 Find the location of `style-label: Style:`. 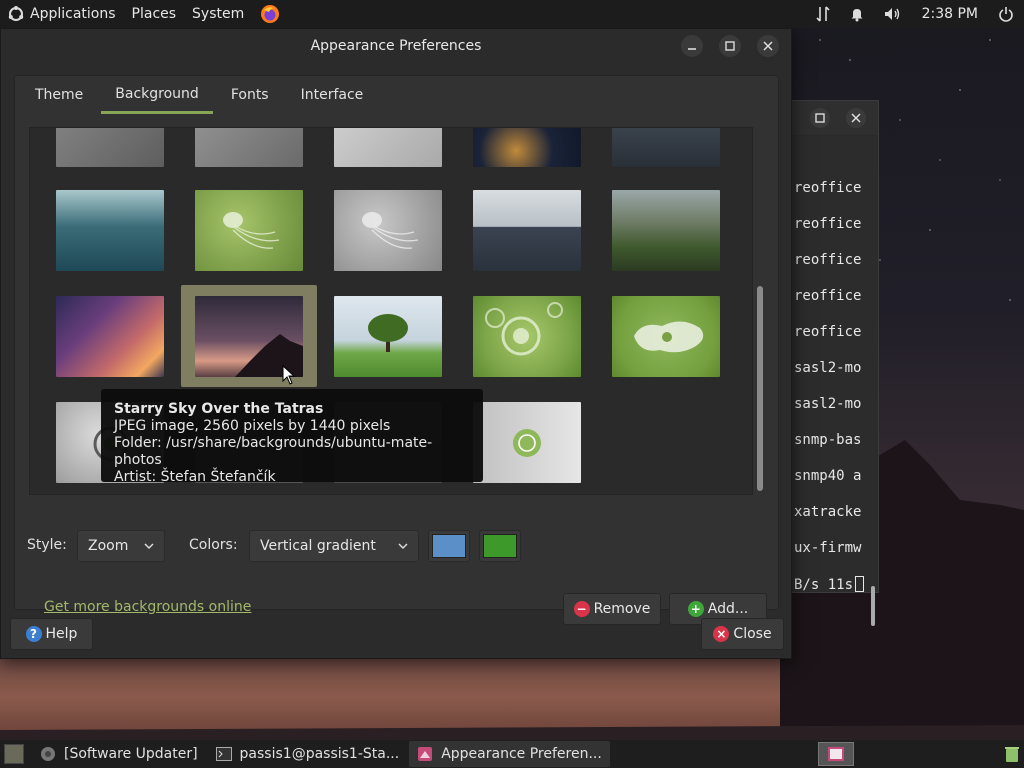

style-label: Style: is located at coordinates (47, 545).